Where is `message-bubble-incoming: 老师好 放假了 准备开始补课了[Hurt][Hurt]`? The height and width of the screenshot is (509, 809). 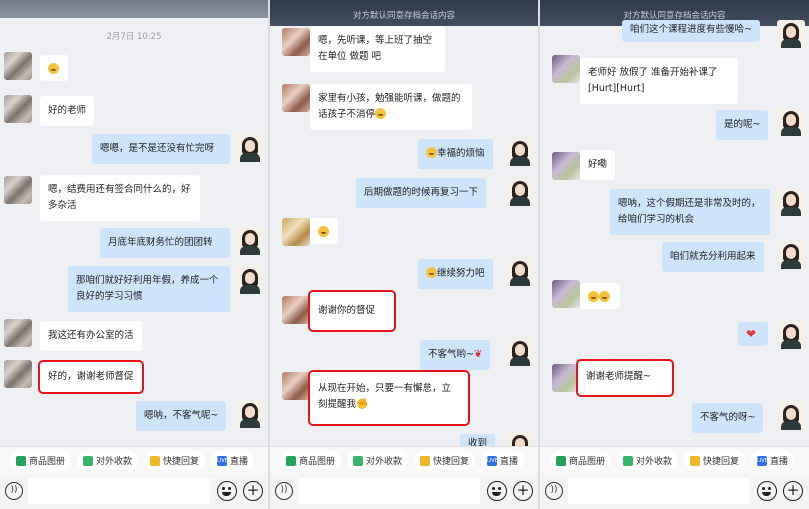 message-bubble-incoming: 老师好 放假了 准备开始补课了[Hurt][Hurt] is located at coordinates (659, 81).